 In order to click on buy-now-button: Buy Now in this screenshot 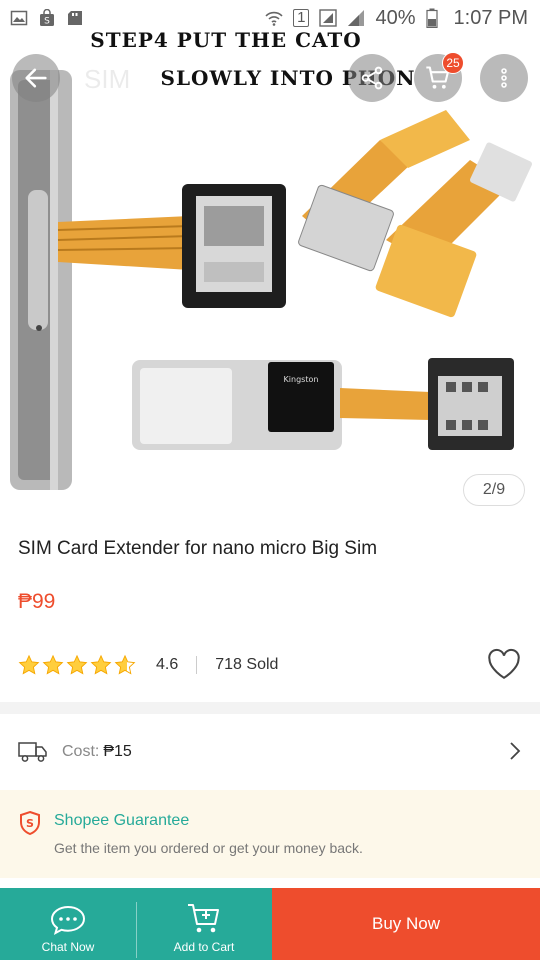, I will do `click(406, 924)`.